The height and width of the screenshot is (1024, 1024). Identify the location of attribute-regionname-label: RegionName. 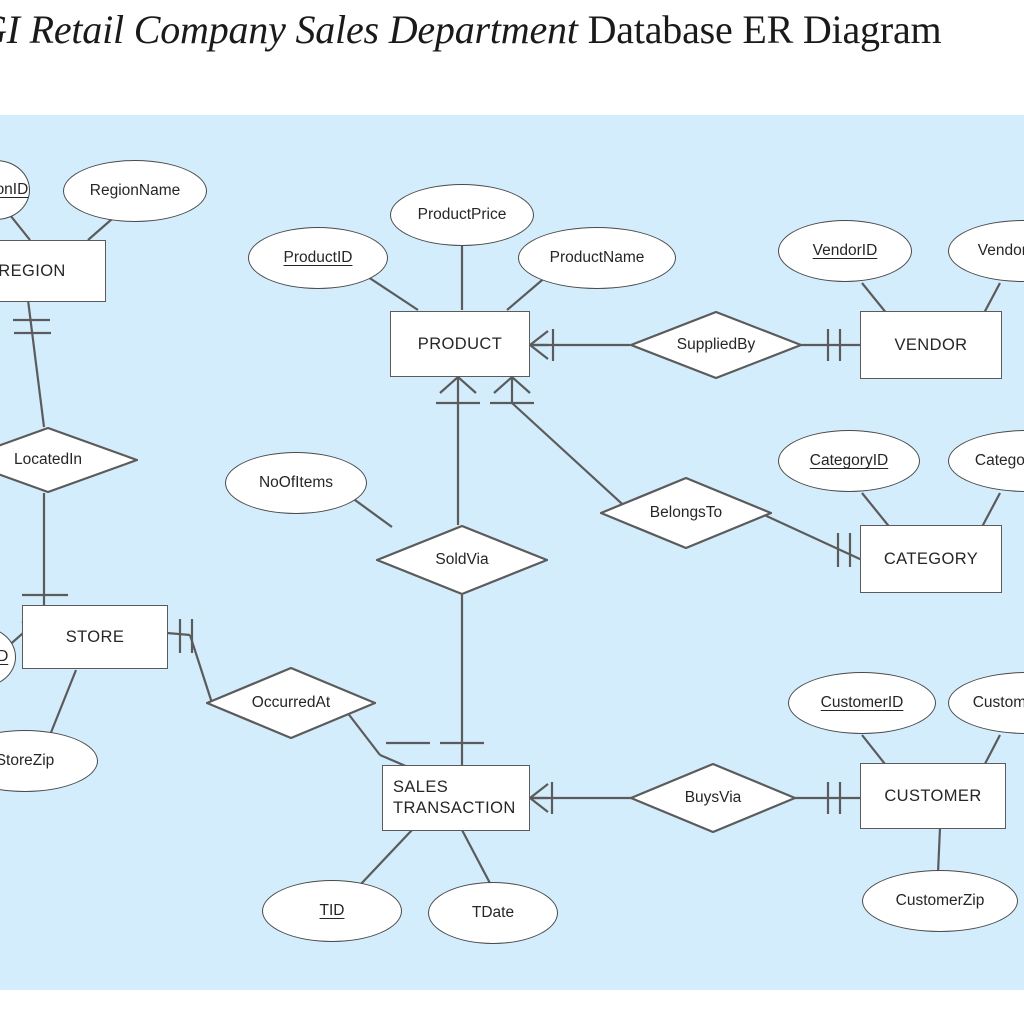
(135, 191).